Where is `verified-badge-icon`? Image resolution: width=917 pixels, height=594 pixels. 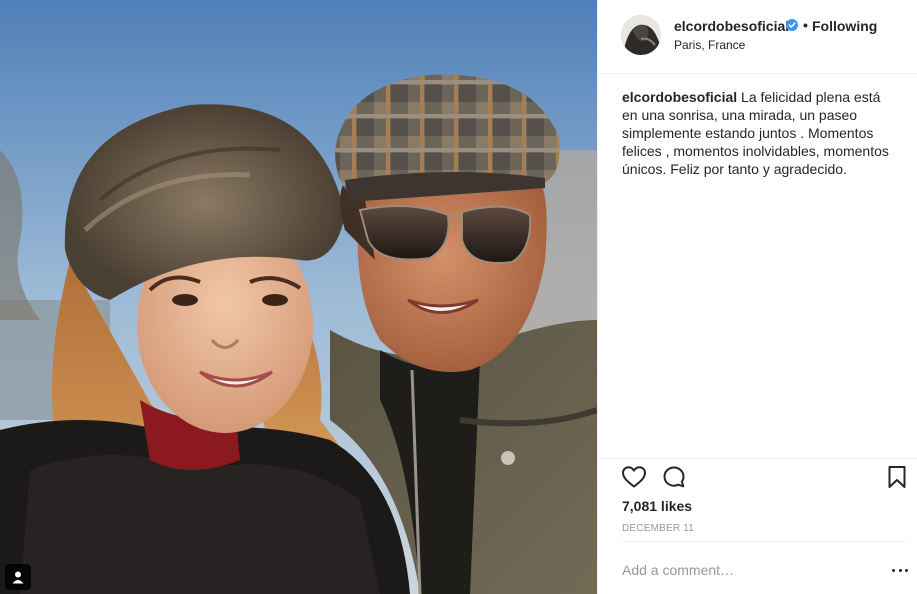 verified-badge-icon is located at coordinates (792, 25).